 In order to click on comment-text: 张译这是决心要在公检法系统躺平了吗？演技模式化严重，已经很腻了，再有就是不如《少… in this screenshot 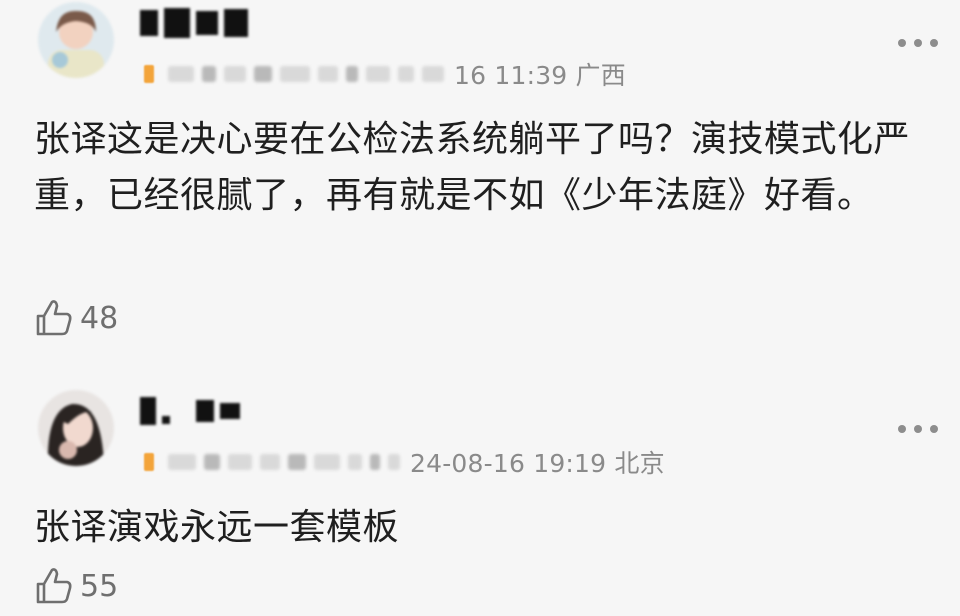, I will do `click(472, 167)`.